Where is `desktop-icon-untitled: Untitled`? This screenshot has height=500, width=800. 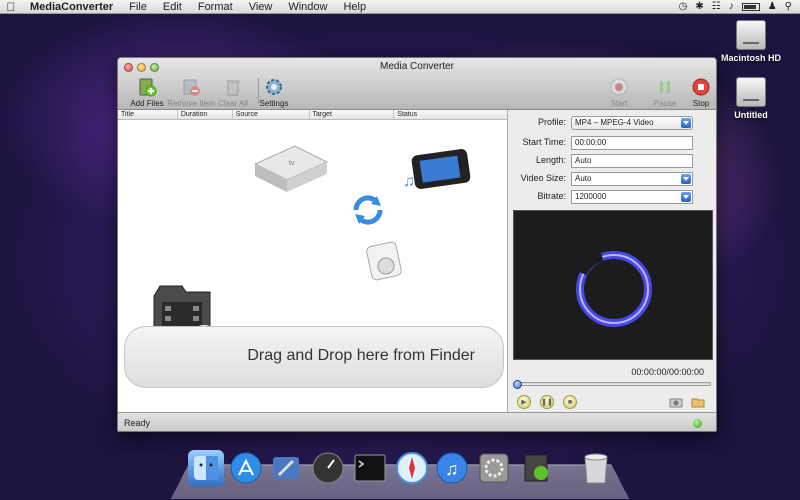
desktop-icon-untitled: Untitled is located at coordinates (751, 98).